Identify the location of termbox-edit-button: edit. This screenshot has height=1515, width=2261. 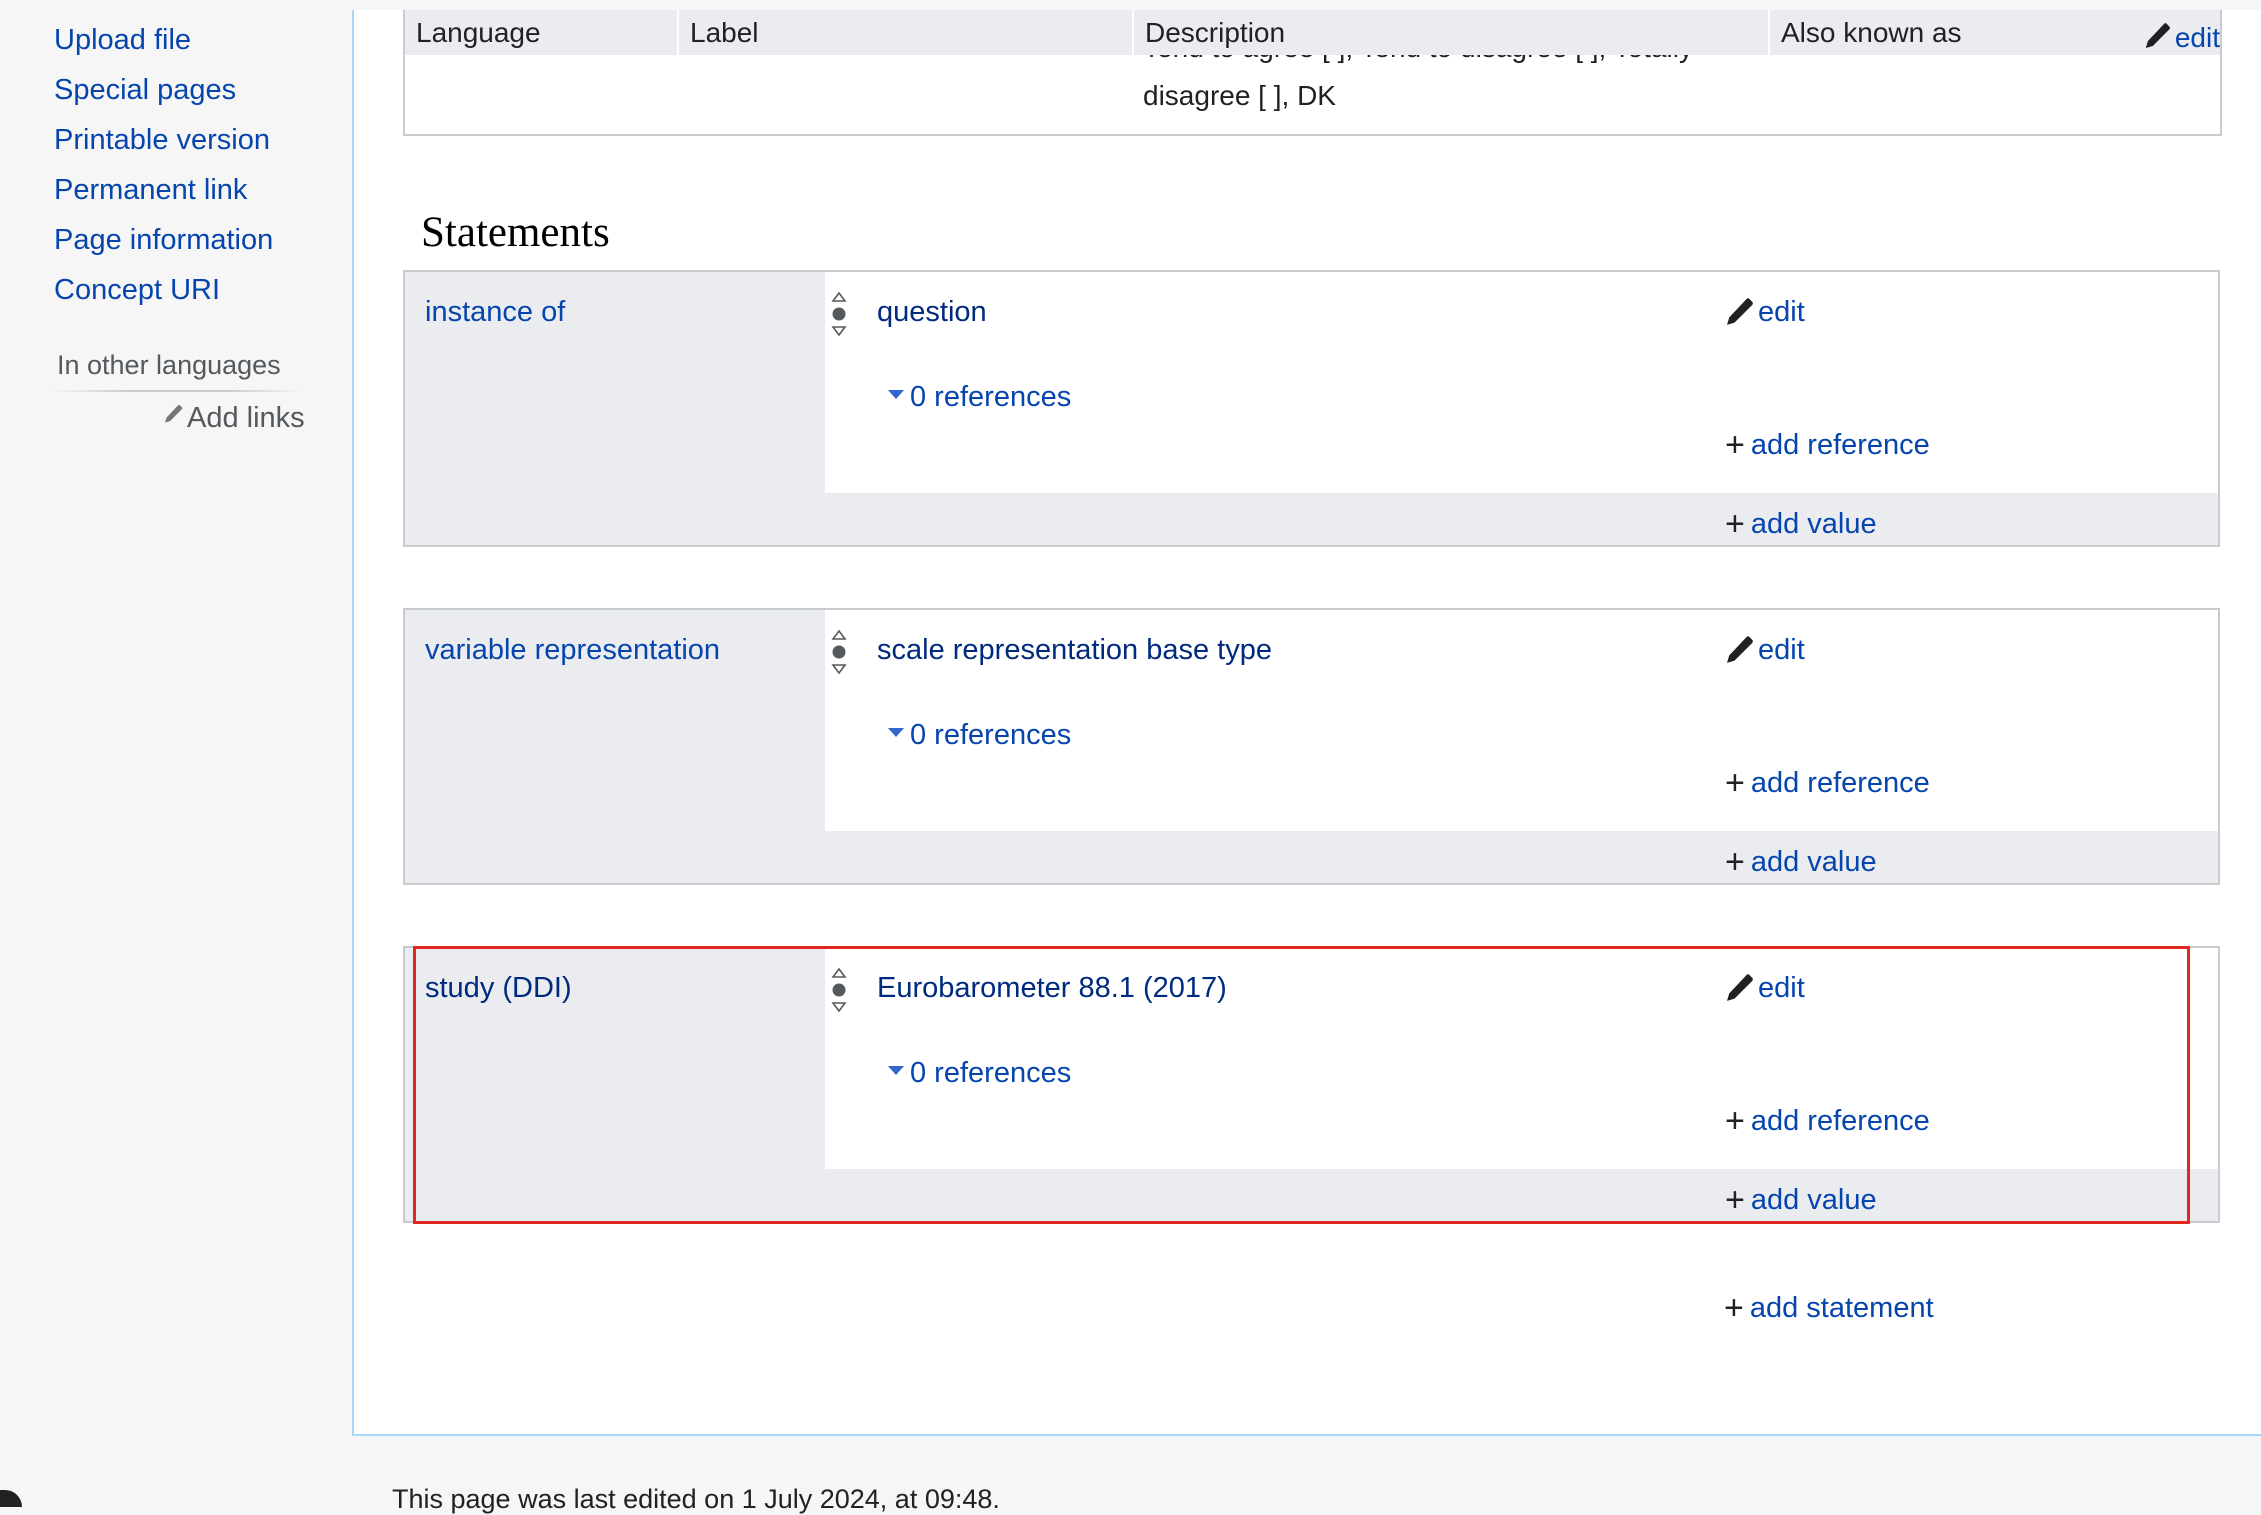
(2181, 38).